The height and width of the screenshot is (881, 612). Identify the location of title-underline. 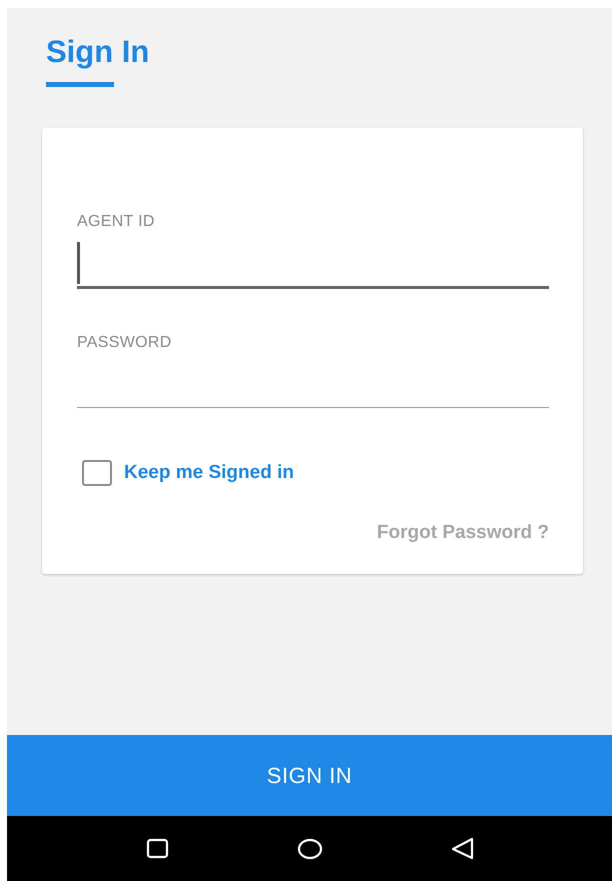
(80, 84).